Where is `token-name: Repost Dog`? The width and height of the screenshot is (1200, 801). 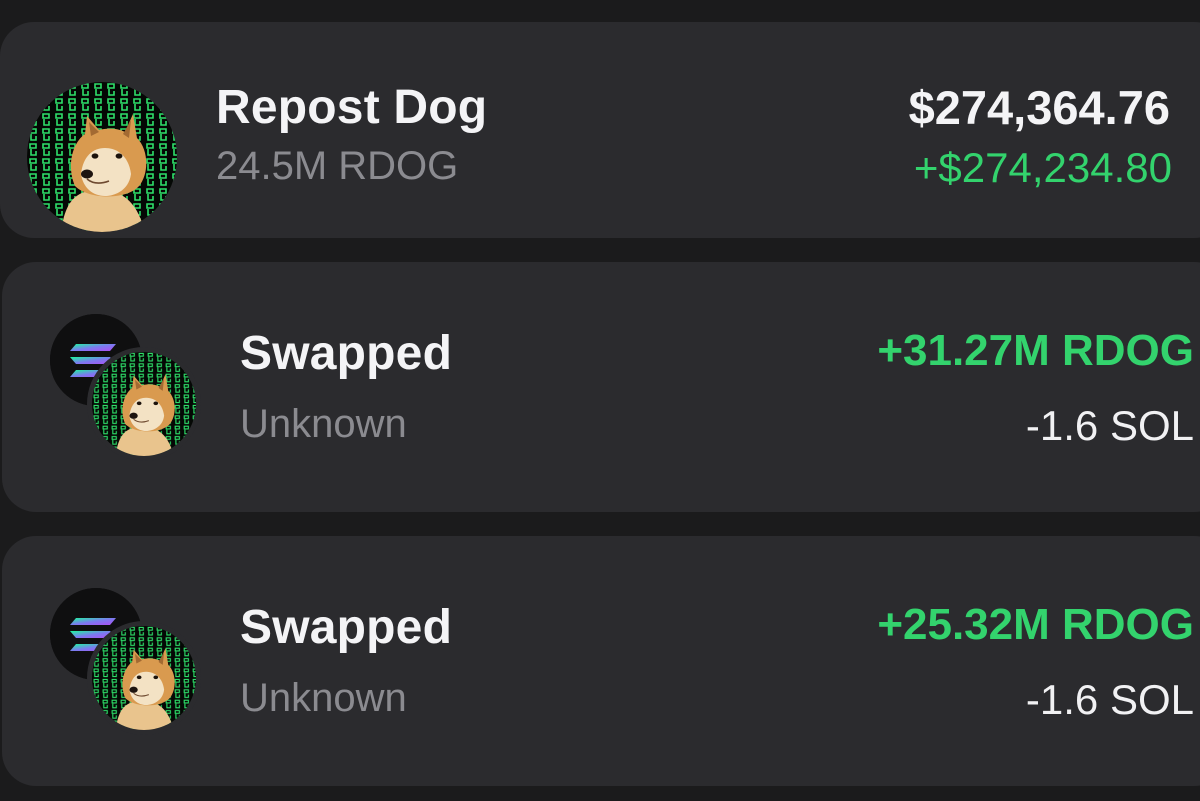 token-name: Repost Dog is located at coordinates (352, 107).